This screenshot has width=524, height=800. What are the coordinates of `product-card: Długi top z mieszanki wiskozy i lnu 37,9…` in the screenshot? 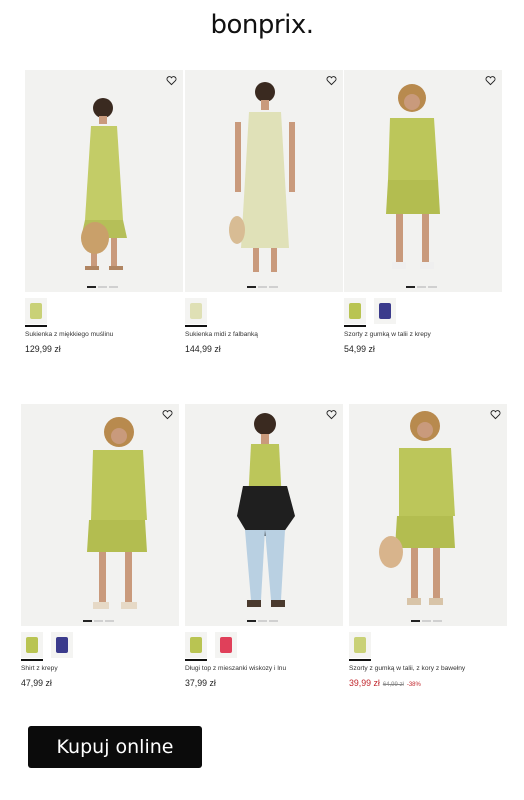 It's located at (264, 546).